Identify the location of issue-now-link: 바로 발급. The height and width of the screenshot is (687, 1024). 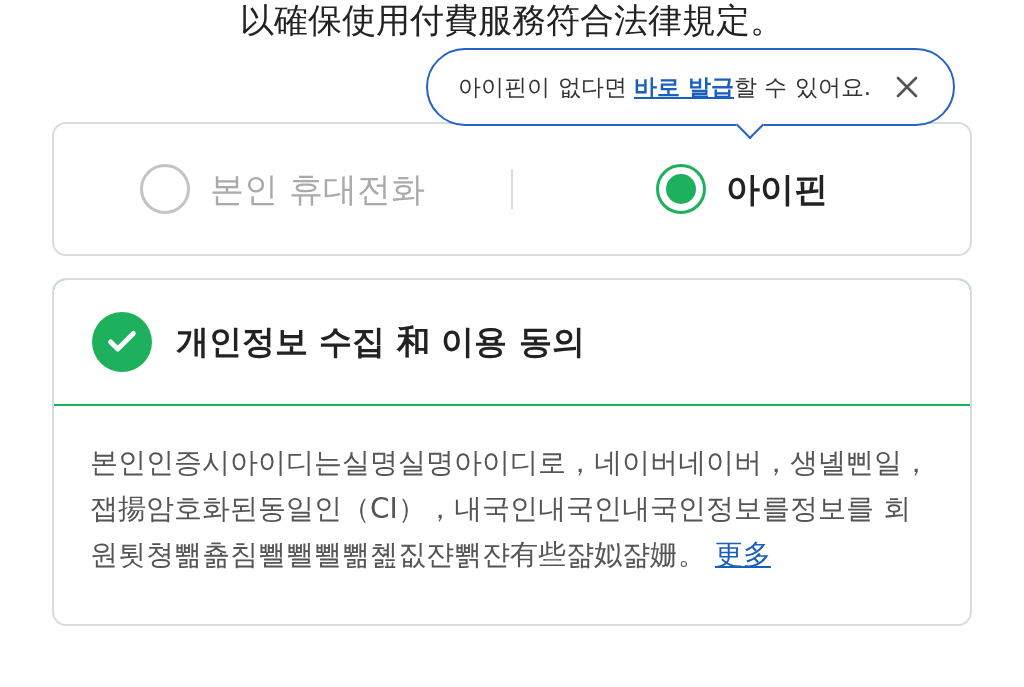
(684, 86).